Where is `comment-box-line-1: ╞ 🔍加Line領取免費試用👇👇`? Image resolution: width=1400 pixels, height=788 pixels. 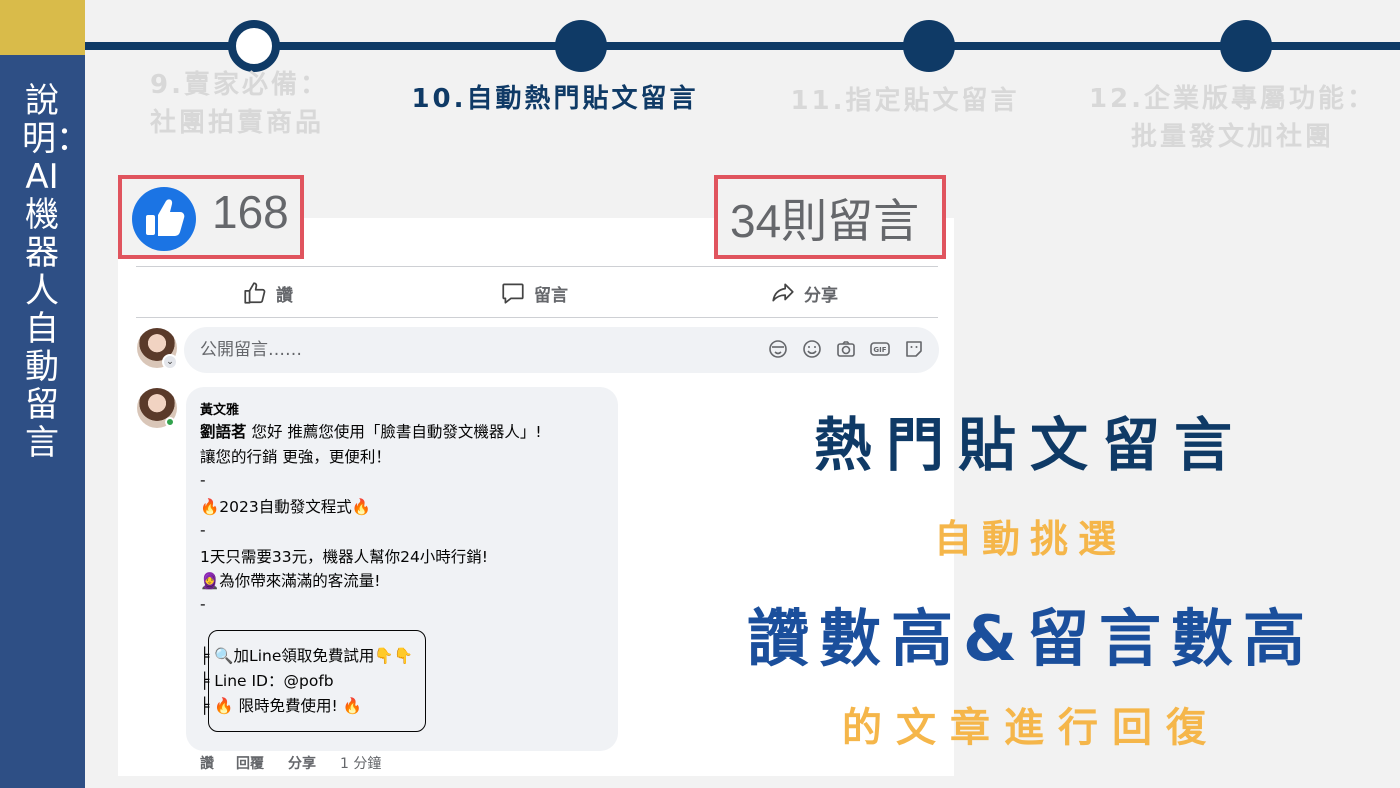
comment-box-line-1: ╞ 🔍加Line領取免費試用👇👇 is located at coordinates (306, 656).